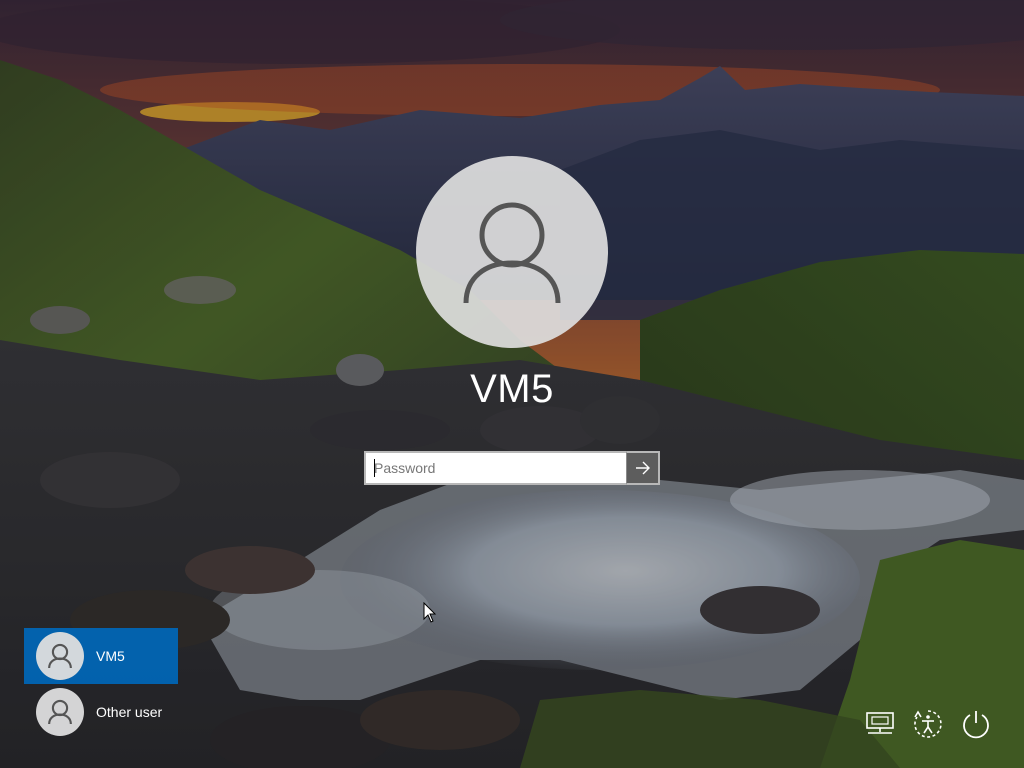 Image resolution: width=1024 pixels, height=768 pixels. I want to click on power-button, so click(976, 724).